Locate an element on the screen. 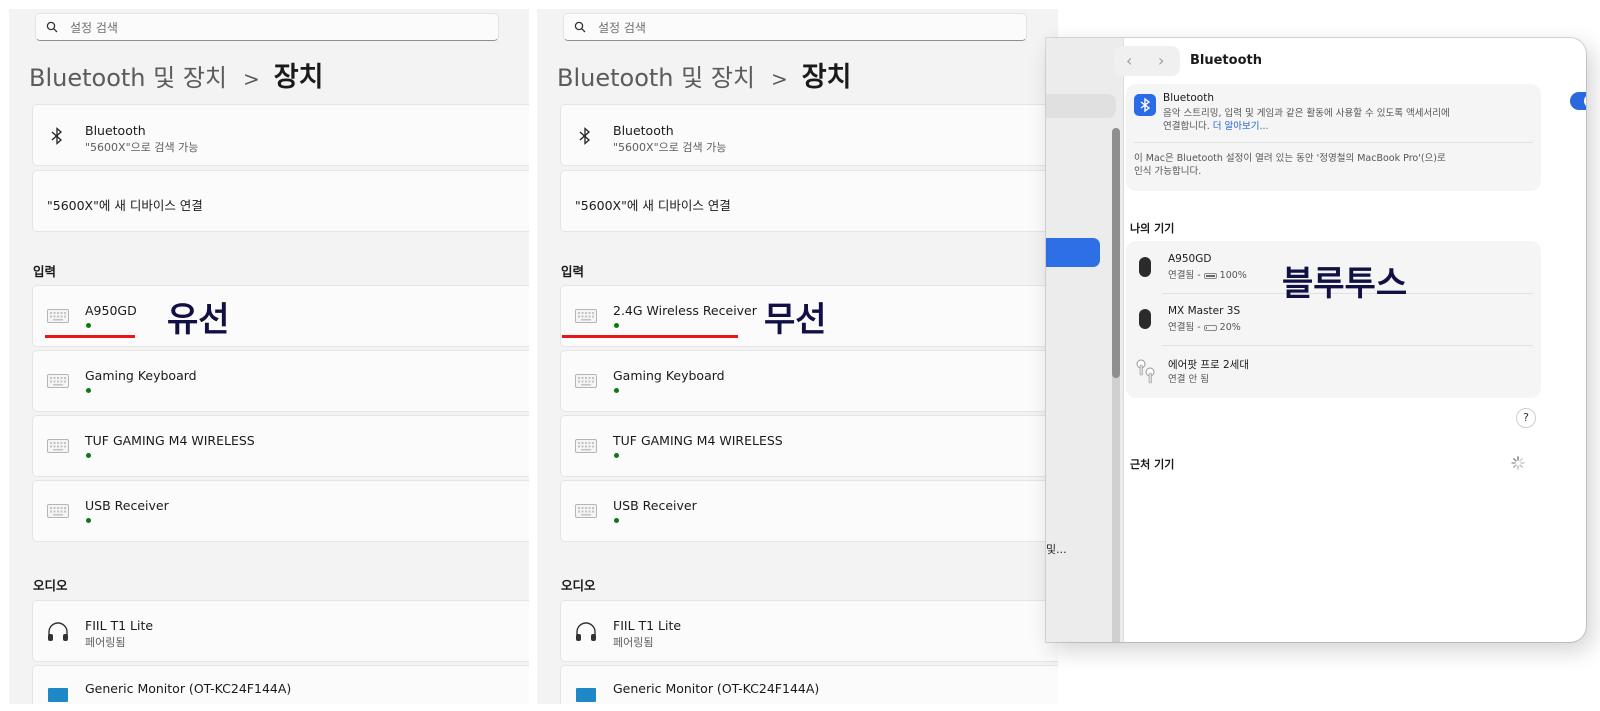 The height and width of the screenshot is (711, 1600). battery-percent: 100% is located at coordinates (1233, 275).